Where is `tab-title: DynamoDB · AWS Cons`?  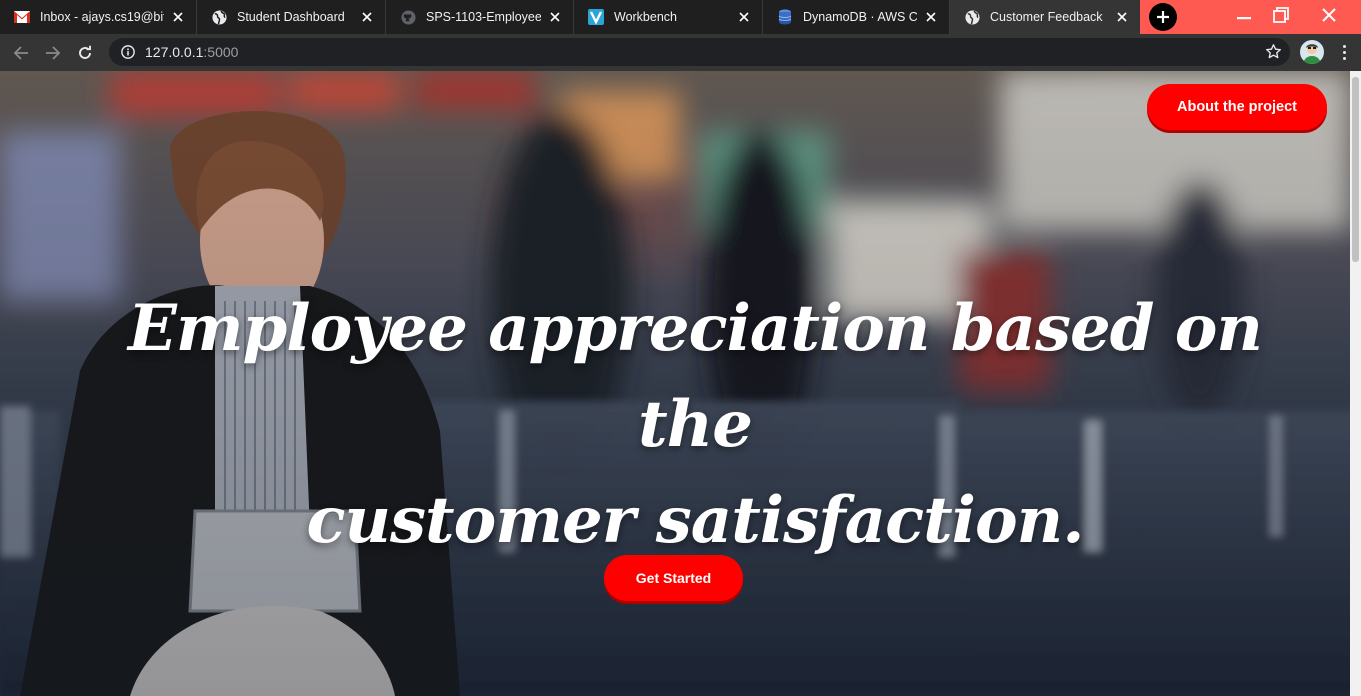 tab-title: DynamoDB · AWS Cons is located at coordinates (860, 17).